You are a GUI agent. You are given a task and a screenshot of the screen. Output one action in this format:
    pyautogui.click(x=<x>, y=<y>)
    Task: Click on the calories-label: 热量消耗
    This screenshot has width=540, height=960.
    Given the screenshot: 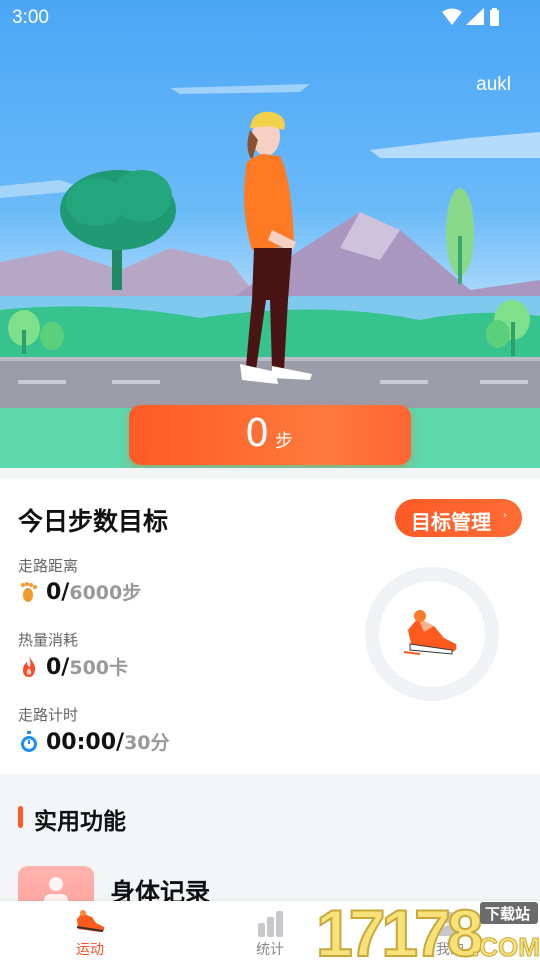 What is the action you would take?
    pyautogui.click(x=48, y=640)
    